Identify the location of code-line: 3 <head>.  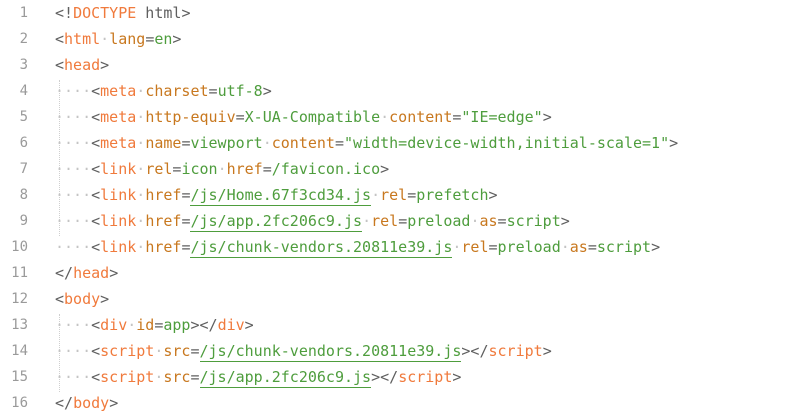
(401, 65).